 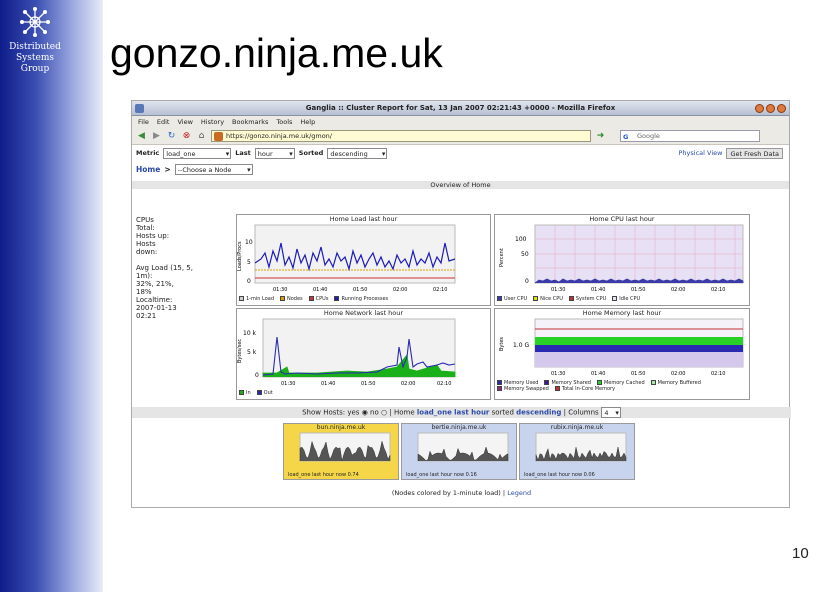 I want to click on stat-line: 32%, 21%,, so click(x=155, y=284).